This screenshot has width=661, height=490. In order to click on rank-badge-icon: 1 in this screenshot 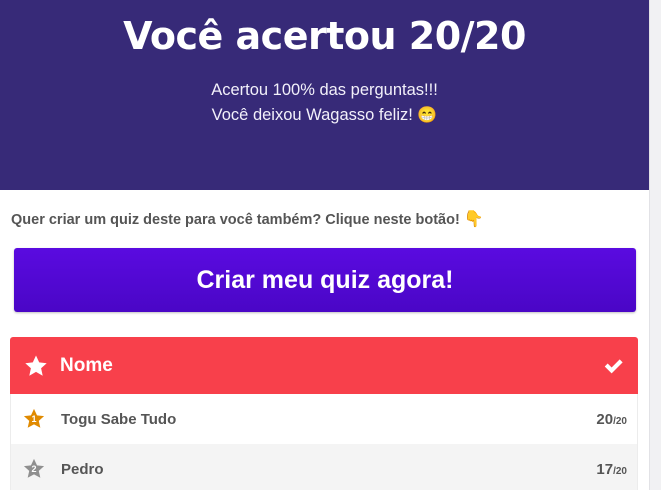, I will do `click(34, 419)`.